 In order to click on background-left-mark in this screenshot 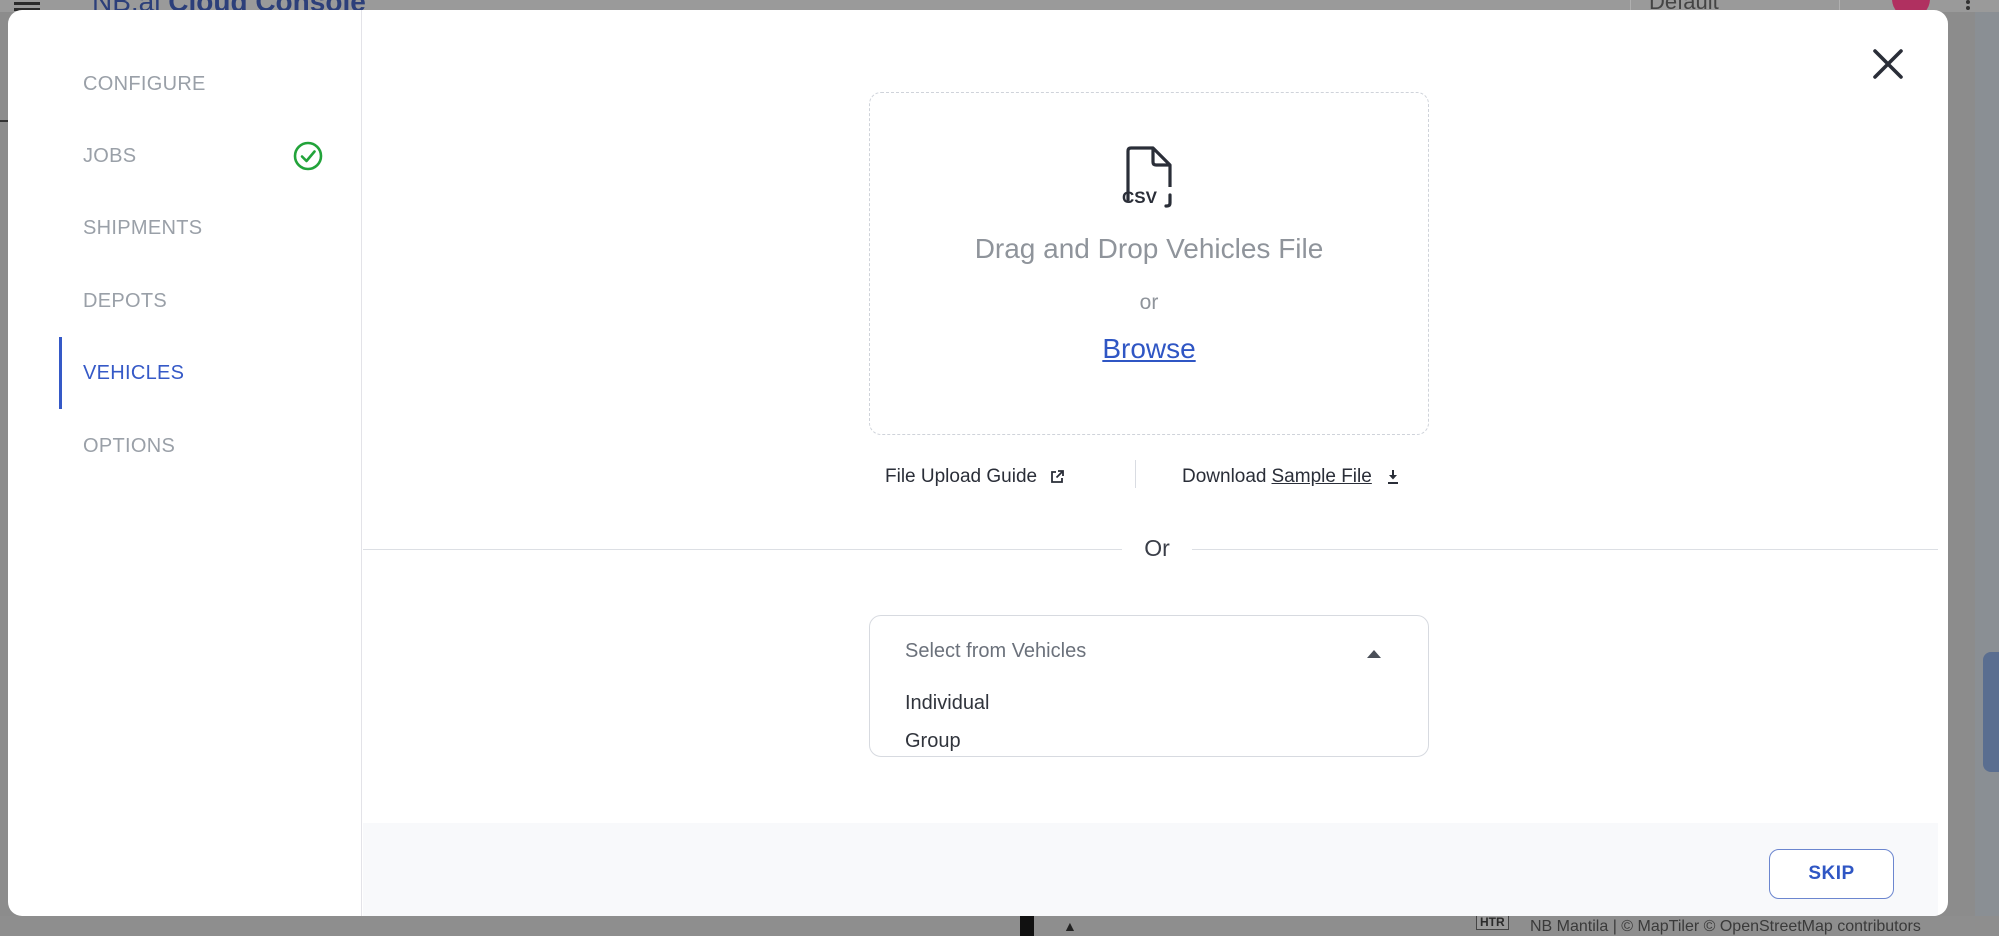, I will do `click(4, 121)`.